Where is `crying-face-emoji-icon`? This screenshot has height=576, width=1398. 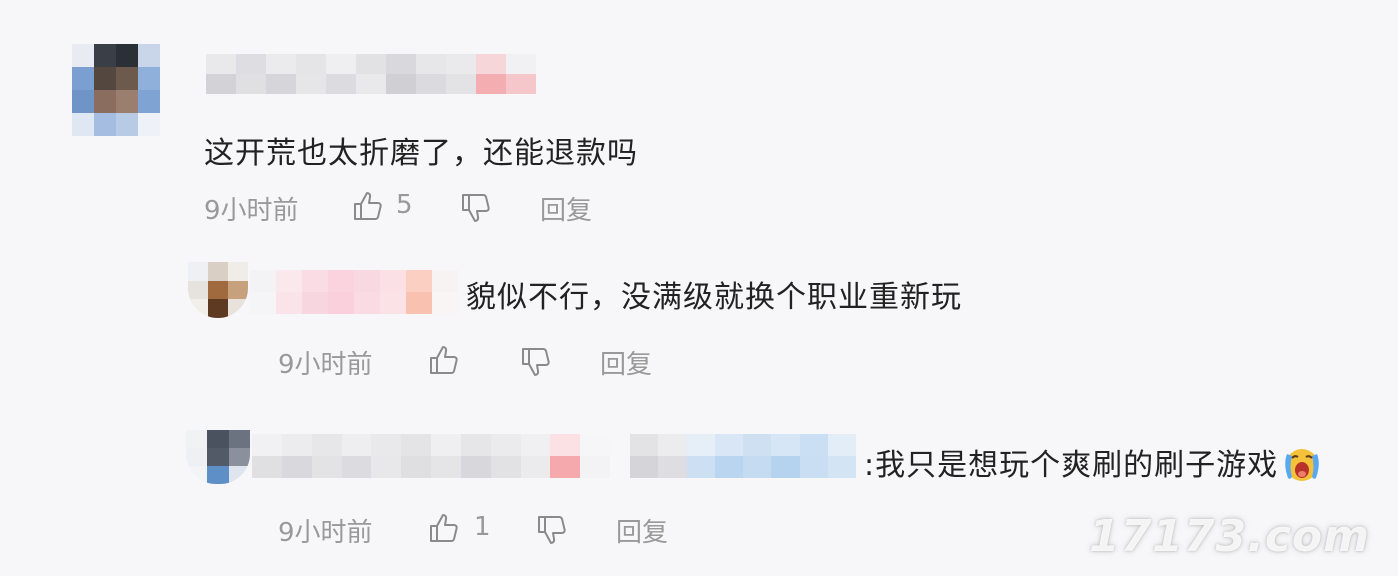 crying-face-emoji-icon is located at coordinates (1302, 464).